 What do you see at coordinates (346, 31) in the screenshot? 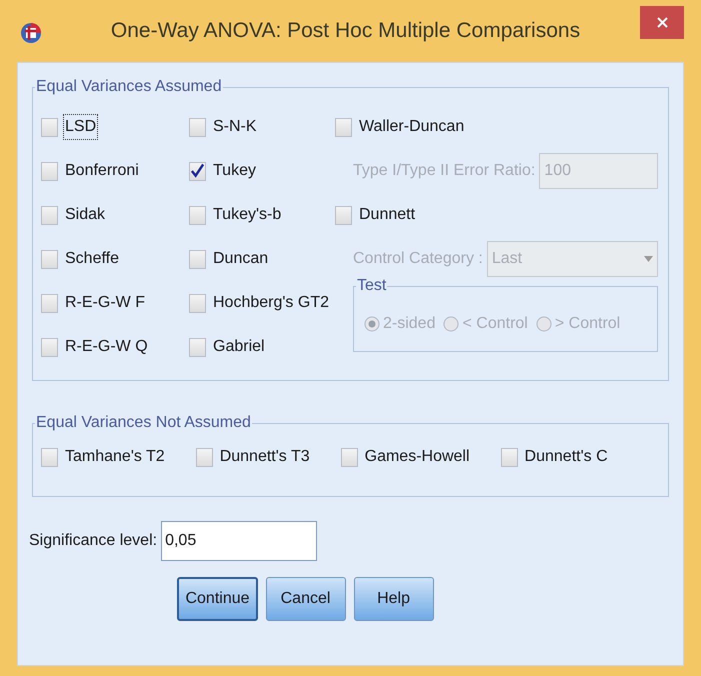
I see `window-title: One-Way ANOVA: Post Hoc Multiple Comparisons` at bounding box center [346, 31].